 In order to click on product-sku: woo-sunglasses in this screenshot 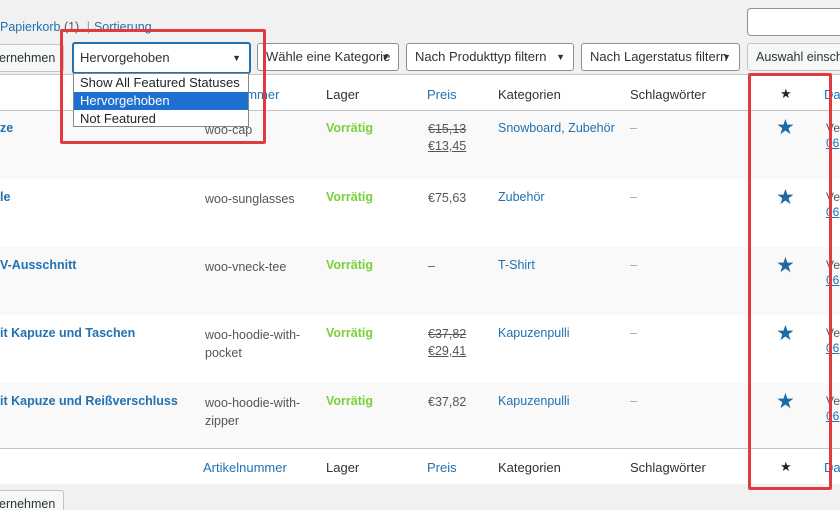, I will do `click(250, 199)`.